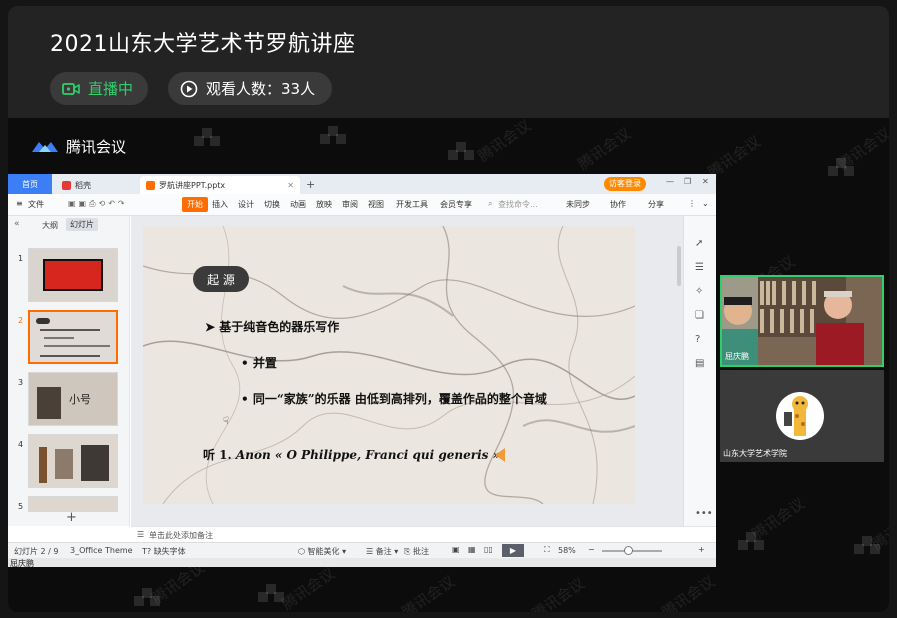 The height and width of the screenshot is (618, 897). What do you see at coordinates (420, 551) in the screenshot?
I see `comments-label: 批注` at bounding box center [420, 551].